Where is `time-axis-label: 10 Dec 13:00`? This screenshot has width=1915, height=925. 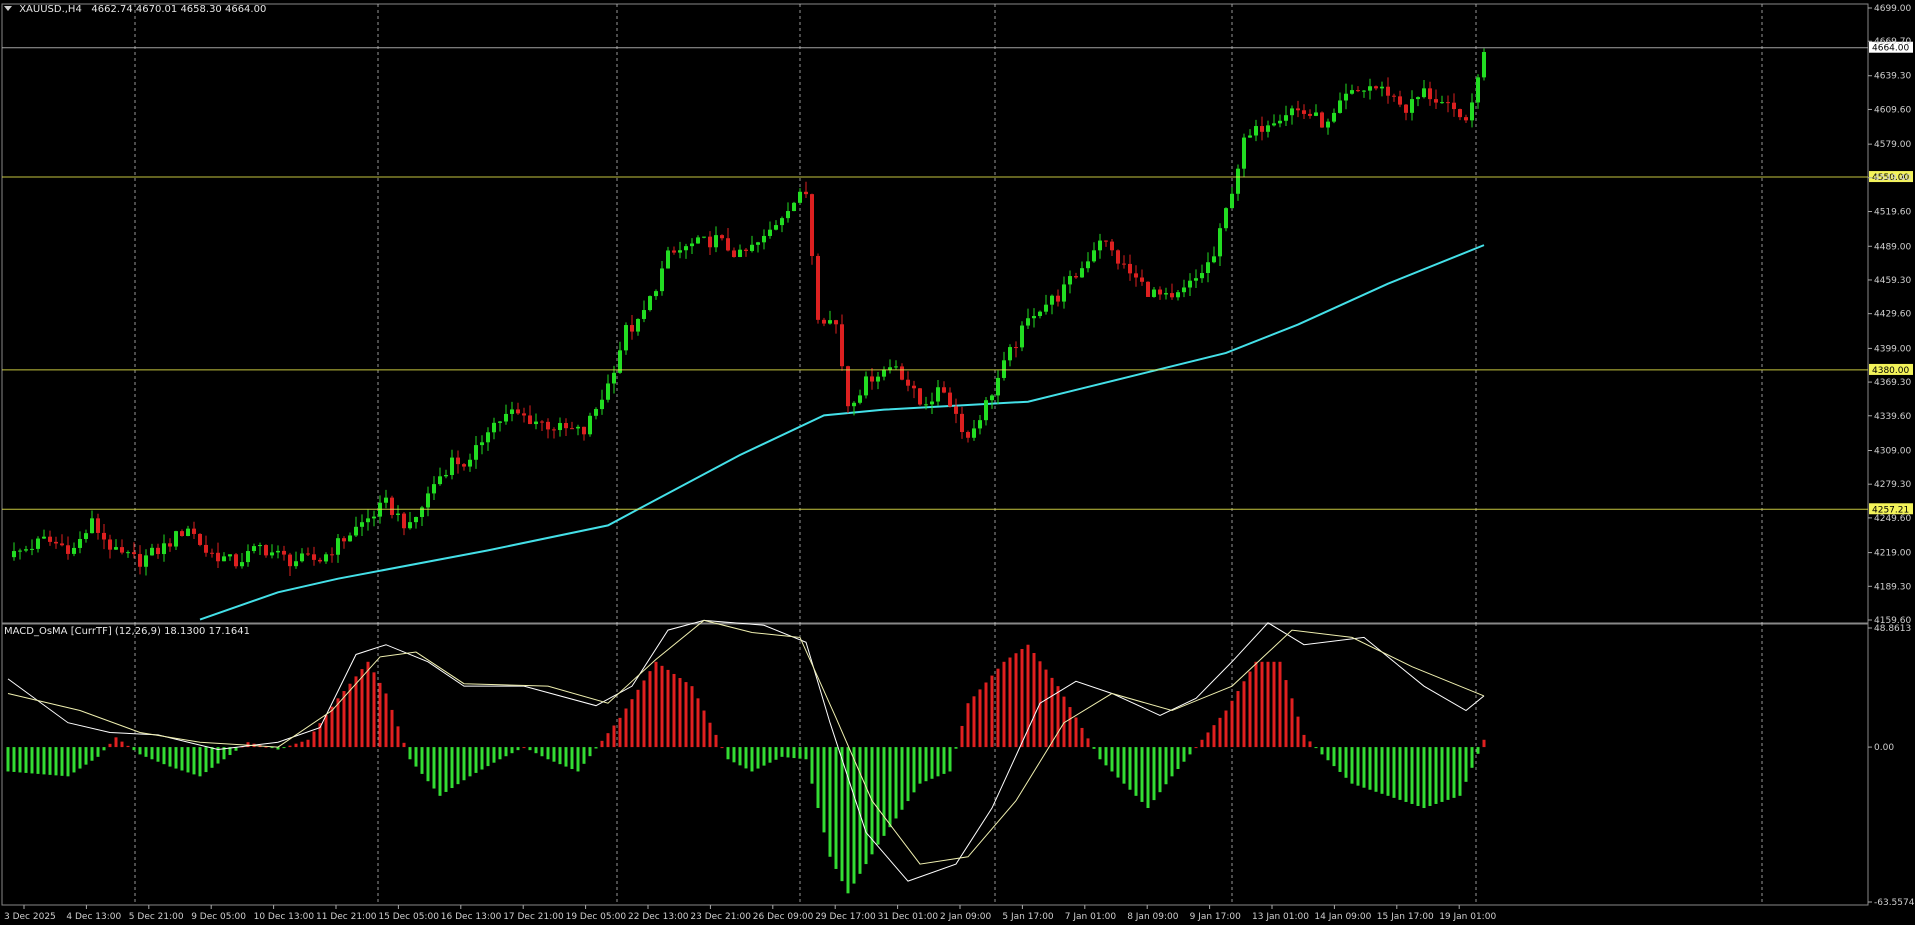
time-axis-label: 10 Dec 13:00 is located at coordinates (284, 917).